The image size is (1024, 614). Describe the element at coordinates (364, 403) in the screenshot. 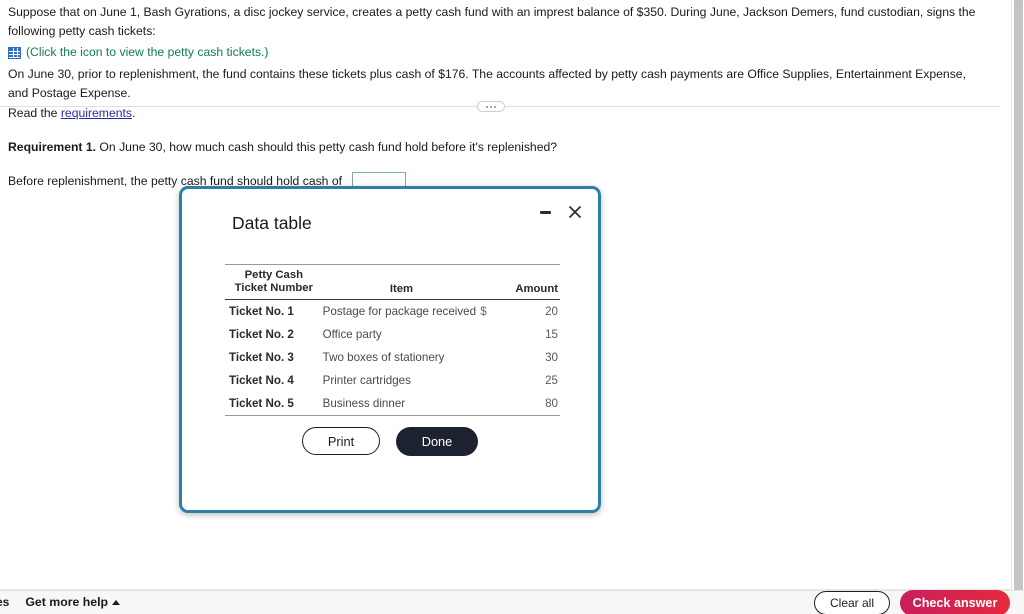

I see `cell-item: Business dinner` at that location.